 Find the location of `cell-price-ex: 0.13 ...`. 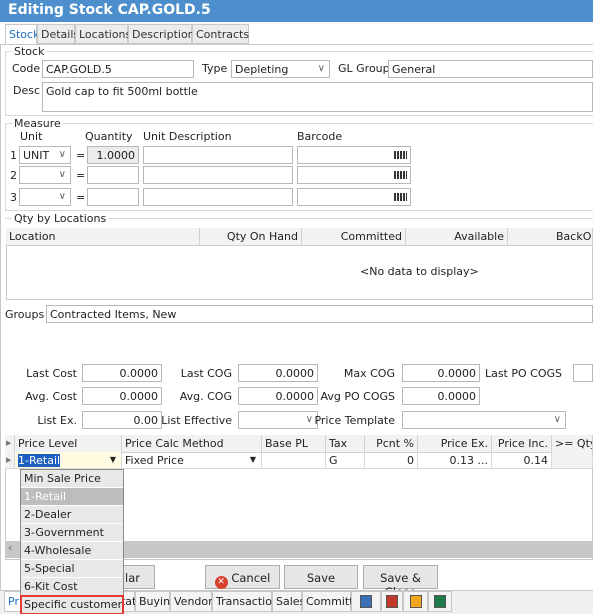

cell-price-ex: 0.13 ... is located at coordinates (455, 460).